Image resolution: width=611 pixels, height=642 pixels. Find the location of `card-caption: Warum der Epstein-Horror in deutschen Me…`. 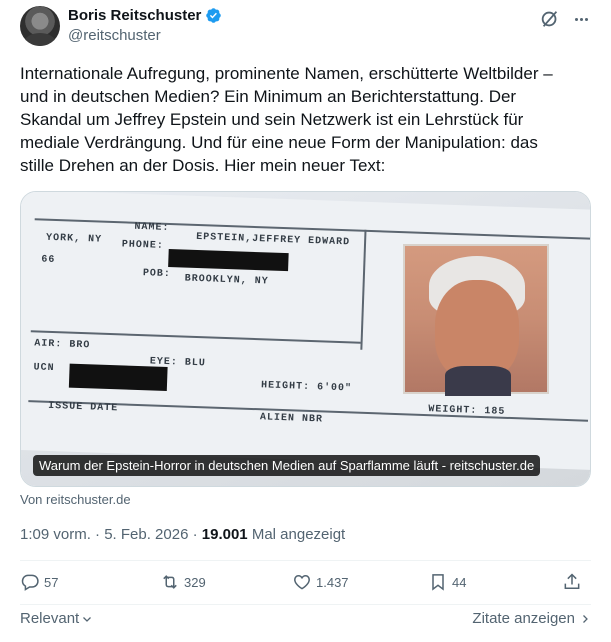

card-caption: Warum der Epstein-Horror in deutschen Me… is located at coordinates (287, 465).